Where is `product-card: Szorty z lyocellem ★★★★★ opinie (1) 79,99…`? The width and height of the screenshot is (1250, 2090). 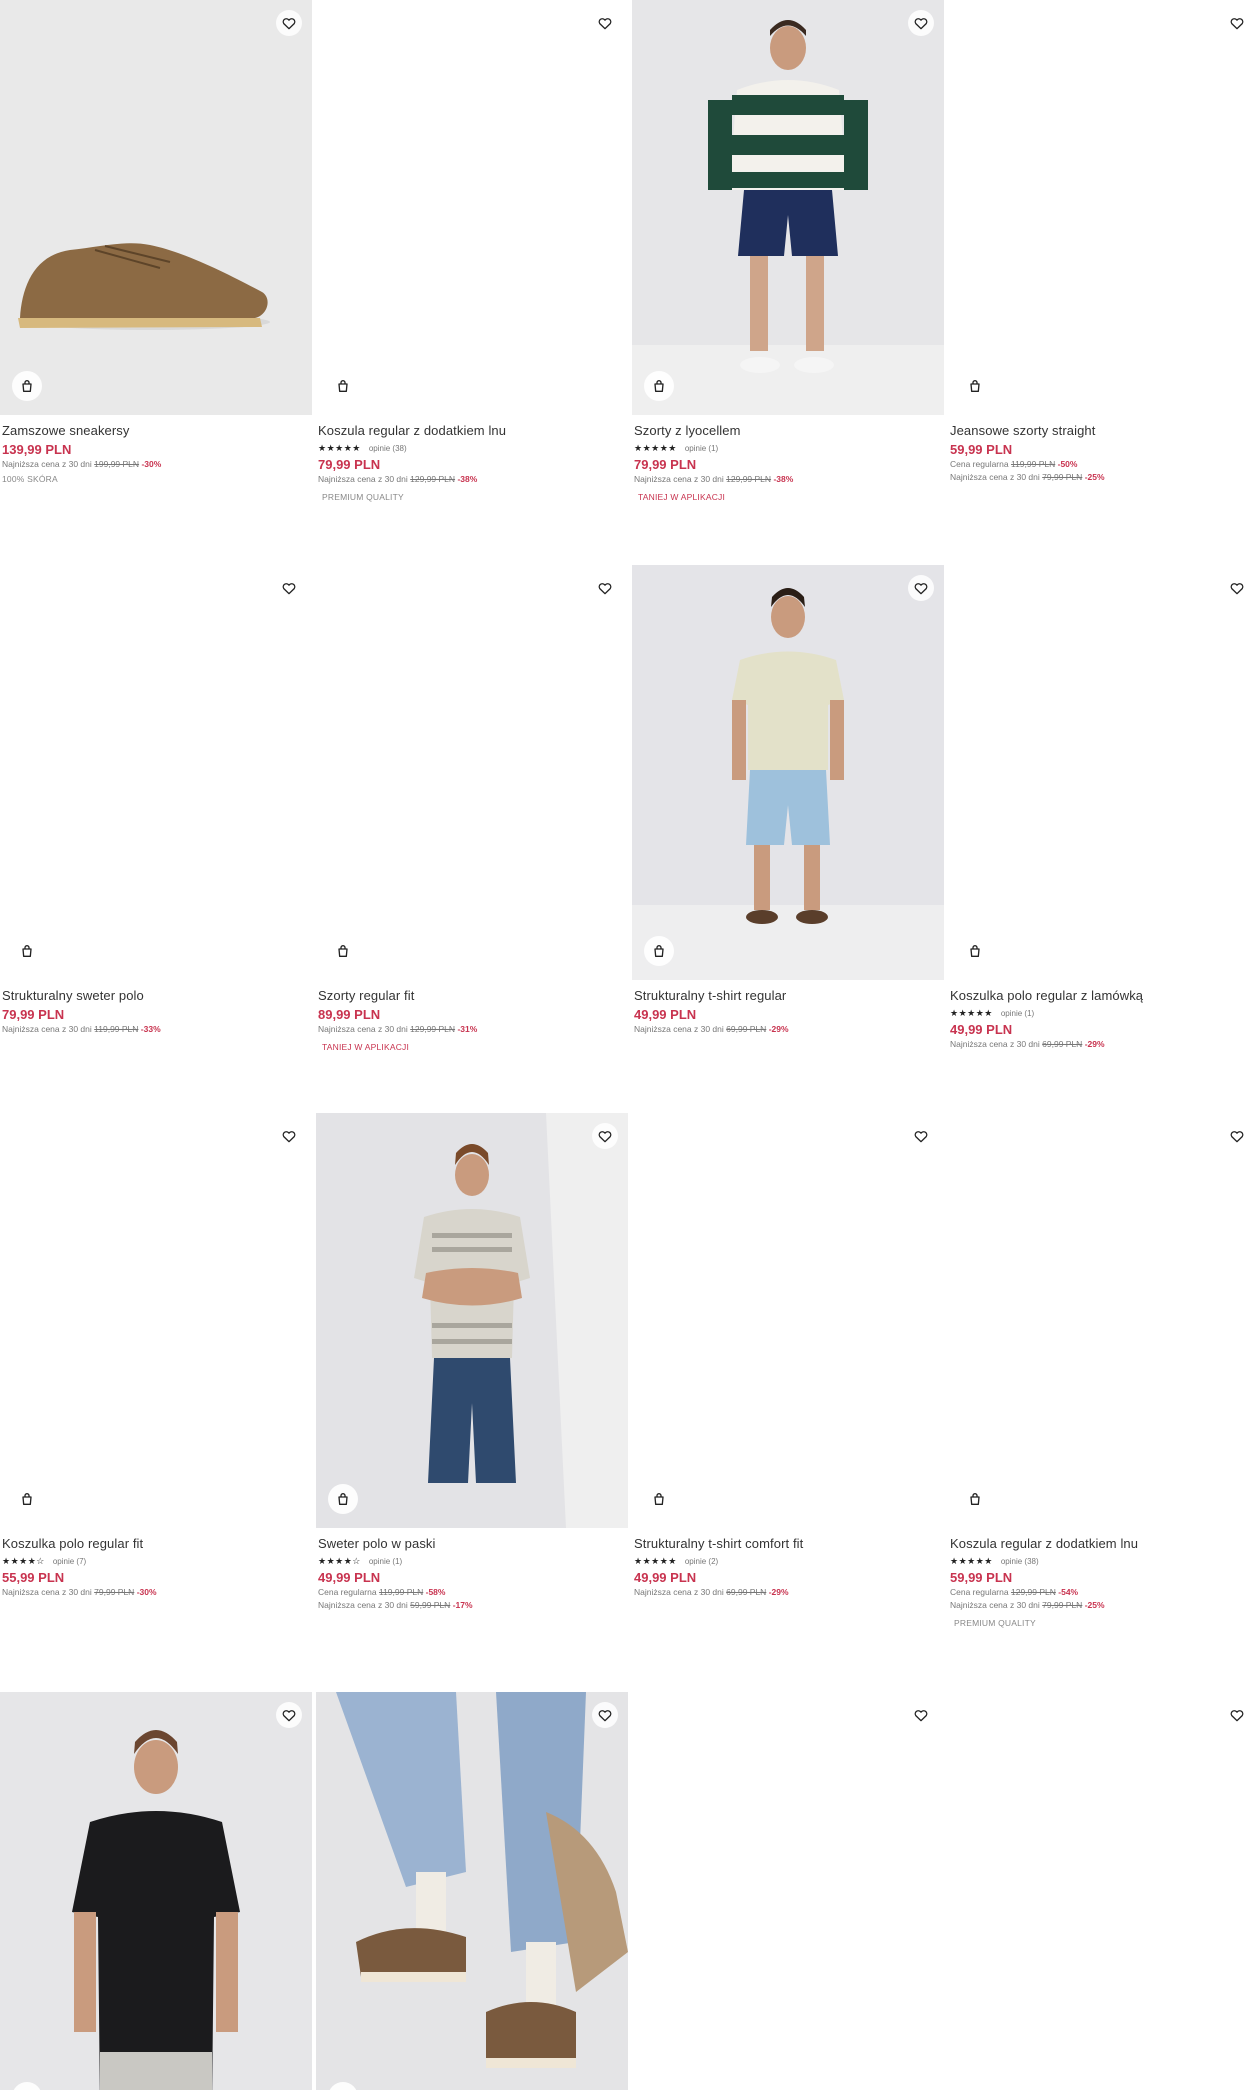 product-card: Szorty z lyocellem ★★★★★ opinie (1) 79,99… is located at coordinates (788, 251).